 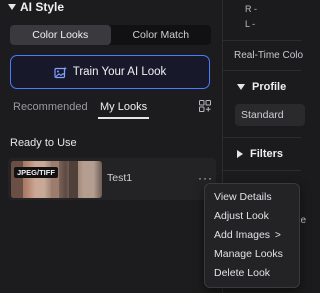 What do you see at coordinates (269, 87) in the screenshot?
I see `profile-title: Profile` at bounding box center [269, 87].